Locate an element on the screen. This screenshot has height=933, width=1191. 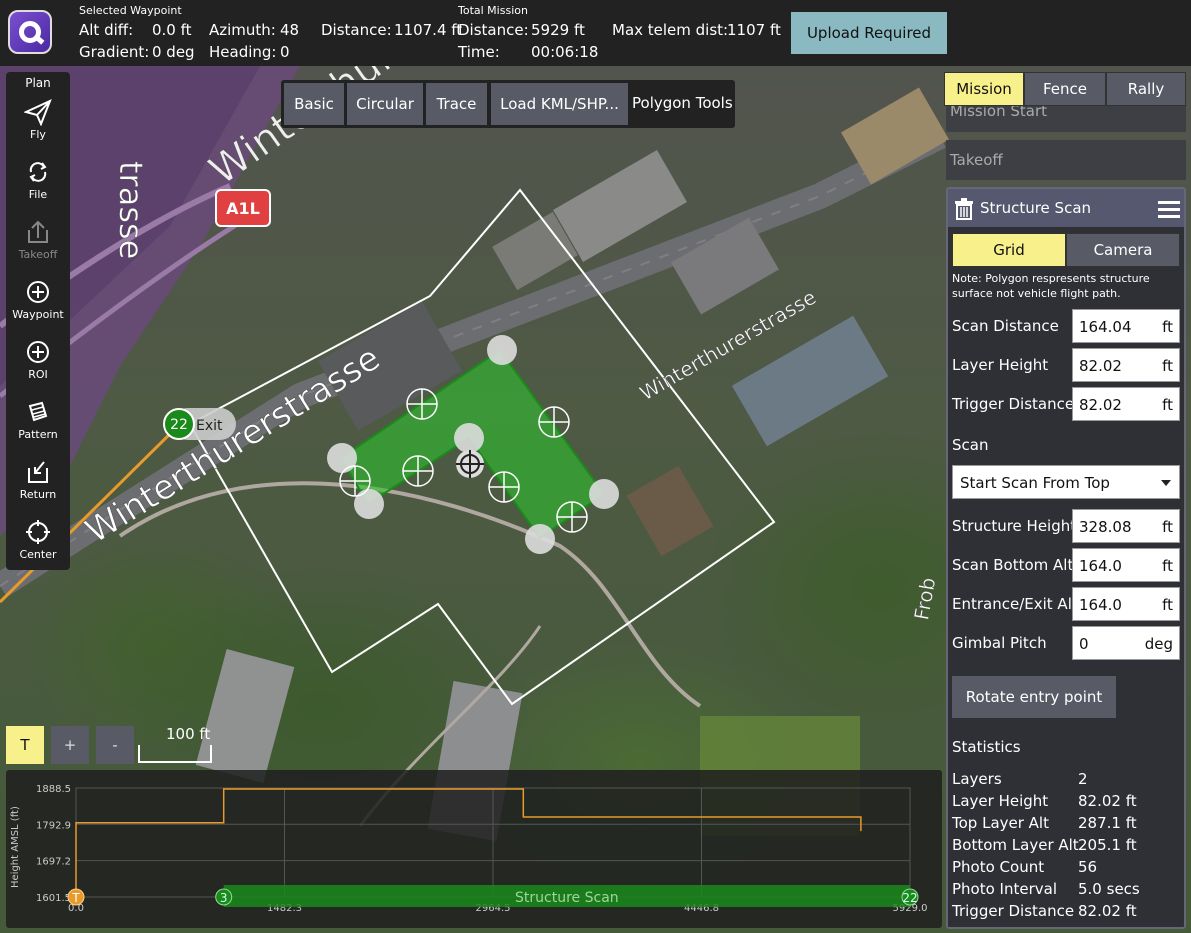
alt-diff-label: Alt diff: is located at coordinates (106, 30).